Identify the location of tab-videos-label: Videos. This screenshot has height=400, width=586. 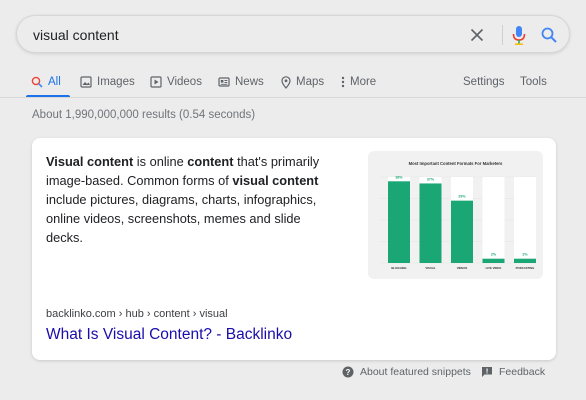
(184, 82).